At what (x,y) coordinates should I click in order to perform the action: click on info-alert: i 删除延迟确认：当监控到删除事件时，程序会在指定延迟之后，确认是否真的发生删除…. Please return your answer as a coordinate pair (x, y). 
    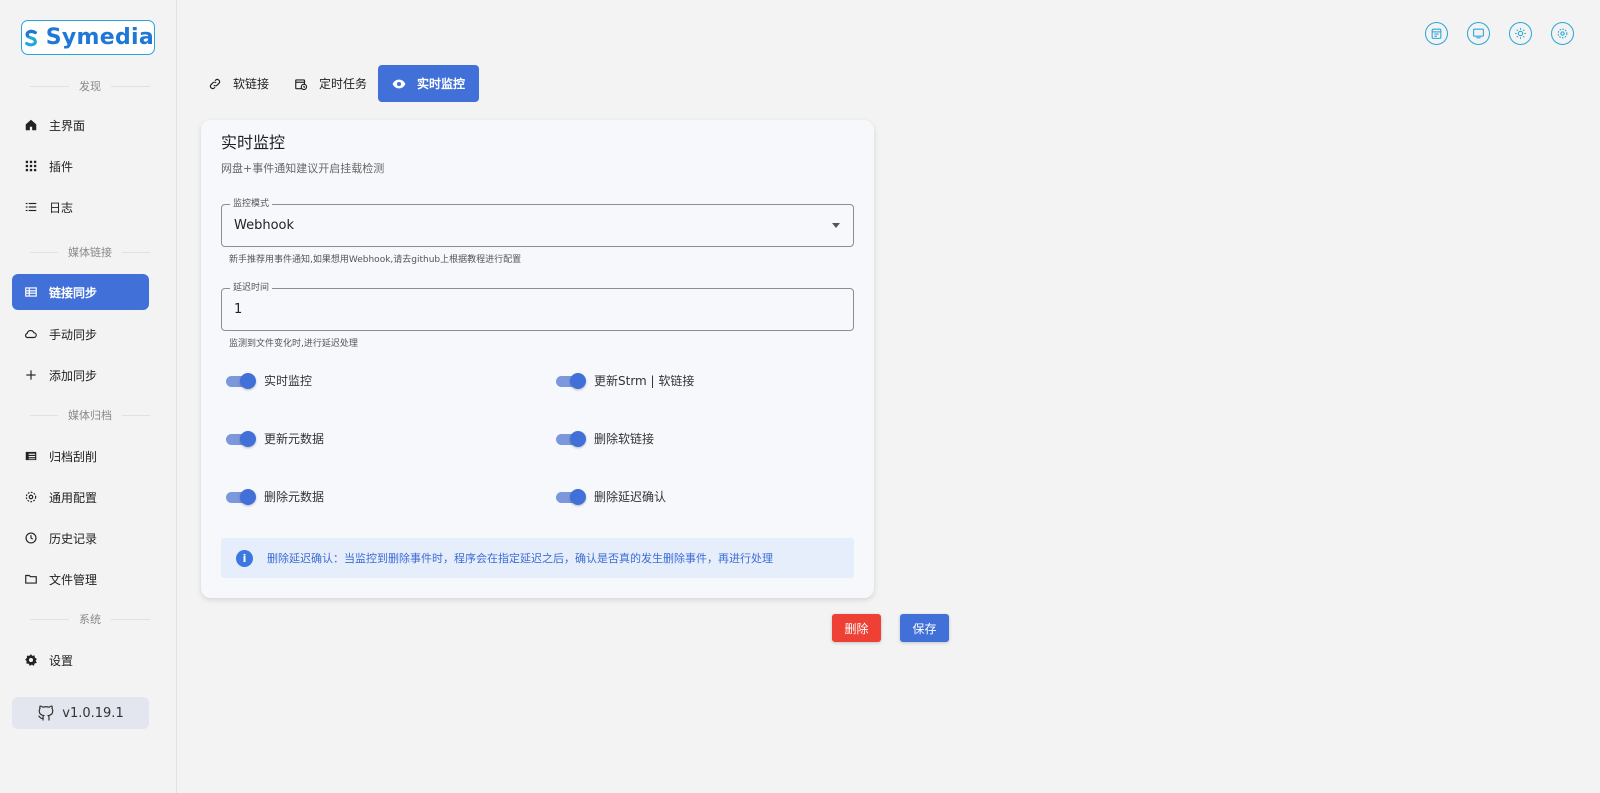
    Looking at the image, I should click on (537, 558).